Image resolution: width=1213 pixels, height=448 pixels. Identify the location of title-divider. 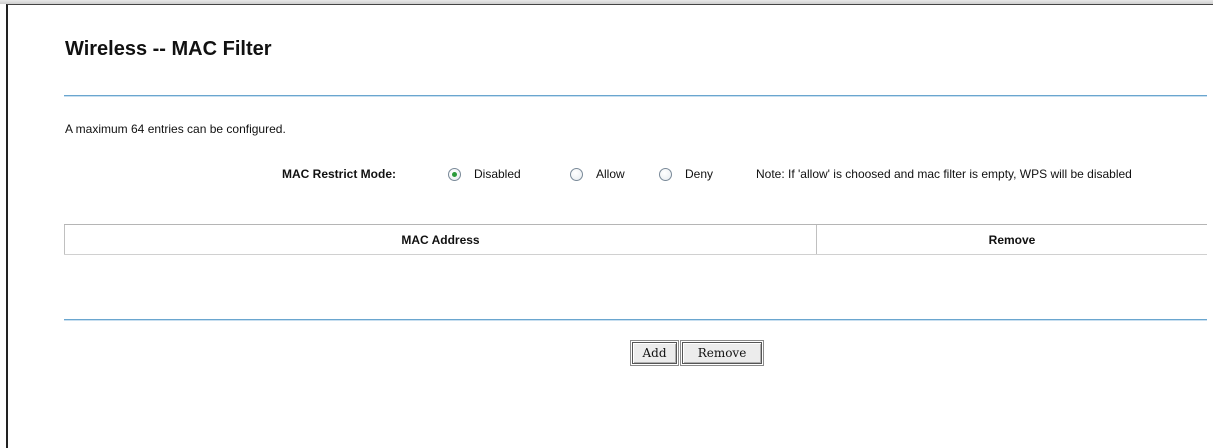
(635, 96).